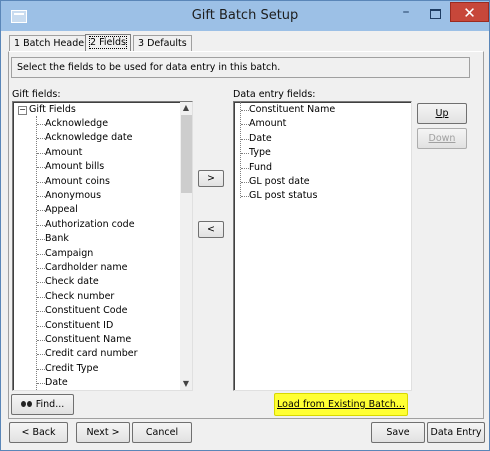 This screenshot has width=490, height=451. What do you see at coordinates (74, 167) in the screenshot?
I see `list-item: Amount bills` at bounding box center [74, 167].